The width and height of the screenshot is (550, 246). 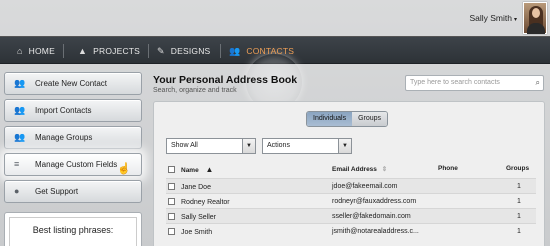 What do you see at coordinates (515, 20) in the screenshot?
I see `chevron-down-icon: ▾` at bounding box center [515, 20].